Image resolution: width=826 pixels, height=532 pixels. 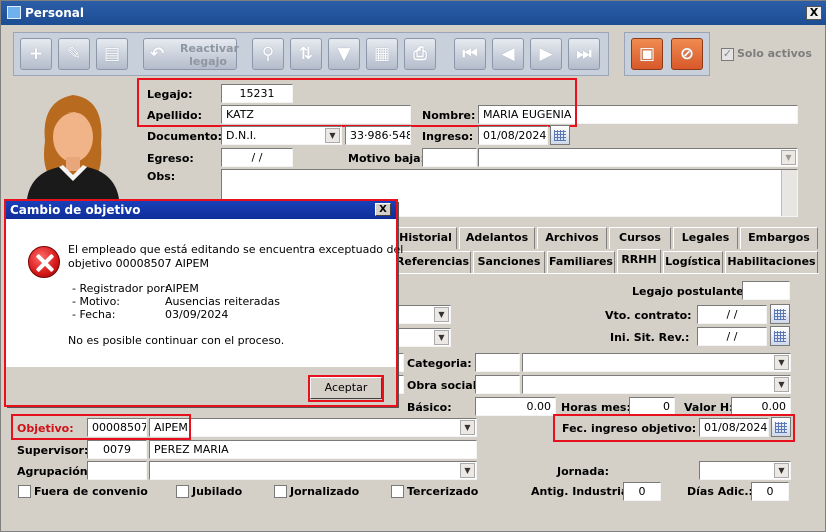 What do you see at coordinates (413, 13) in the screenshot?
I see `title-bar: Personal X` at bounding box center [413, 13].